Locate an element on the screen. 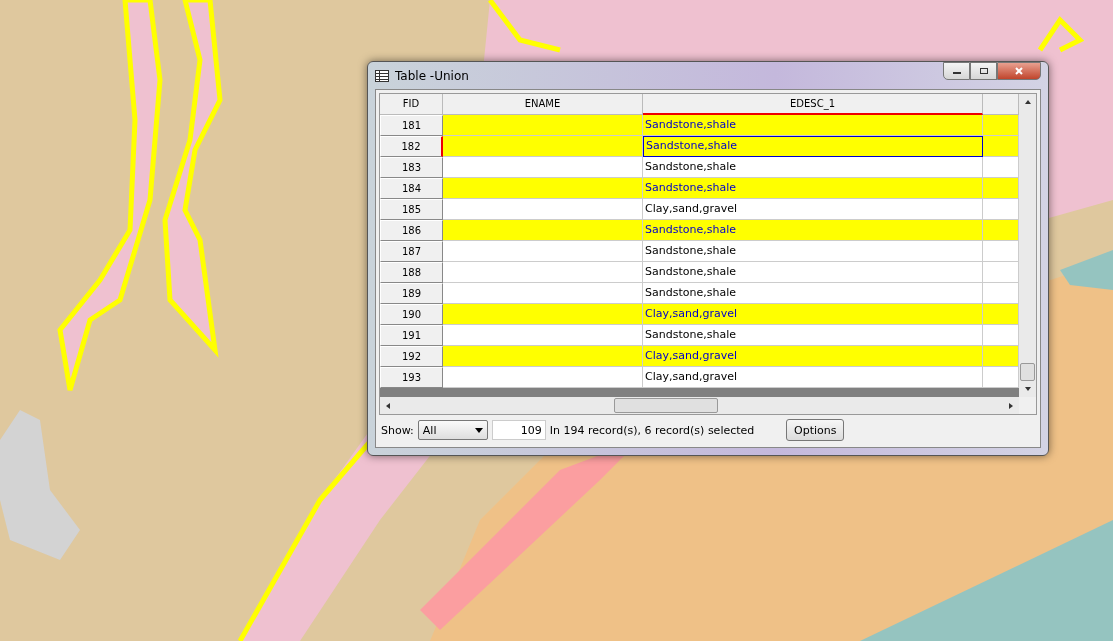 Image resolution: width=1113 pixels, height=641 pixels. table-row: 185 Clay,sand,gravel is located at coordinates (699, 209).